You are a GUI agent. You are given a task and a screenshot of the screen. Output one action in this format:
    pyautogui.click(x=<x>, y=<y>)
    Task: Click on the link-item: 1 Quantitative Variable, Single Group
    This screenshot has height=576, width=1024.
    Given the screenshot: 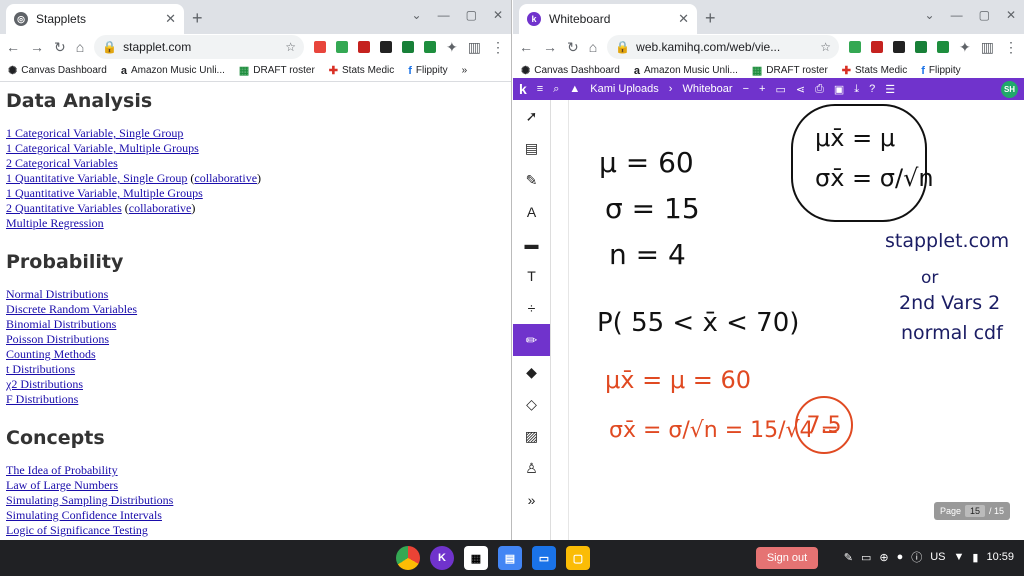 What is the action you would take?
    pyautogui.click(x=96, y=178)
    